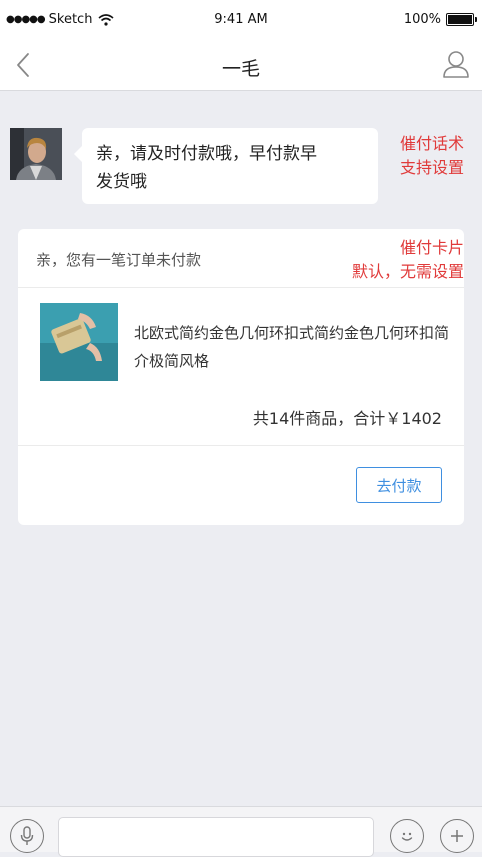 This screenshot has height=857, width=482. What do you see at coordinates (216, 837) in the screenshot?
I see `message-input` at bounding box center [216, 837].